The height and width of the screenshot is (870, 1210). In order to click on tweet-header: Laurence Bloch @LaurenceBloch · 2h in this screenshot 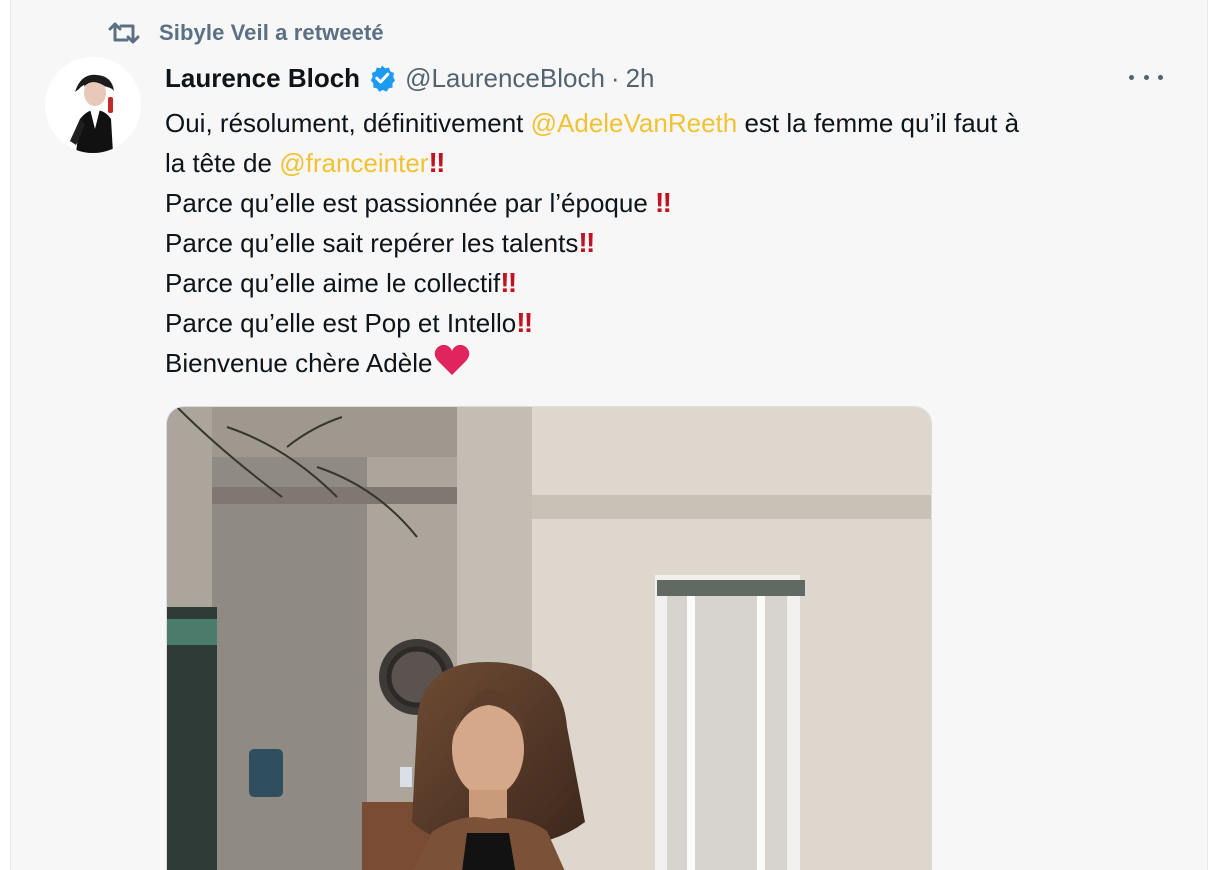, I will do `click(410, 78)`.